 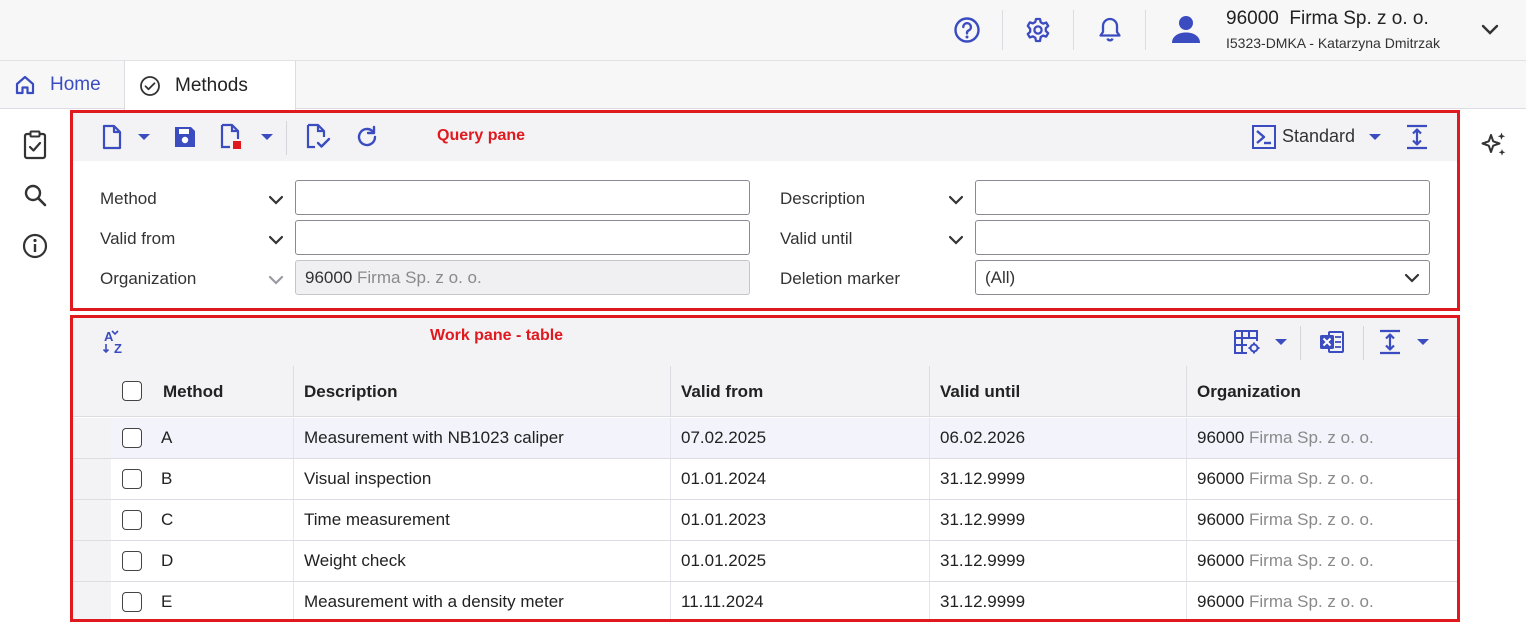 I want to click on deletion-marker-select: (All), so click(x=1202, y=277).